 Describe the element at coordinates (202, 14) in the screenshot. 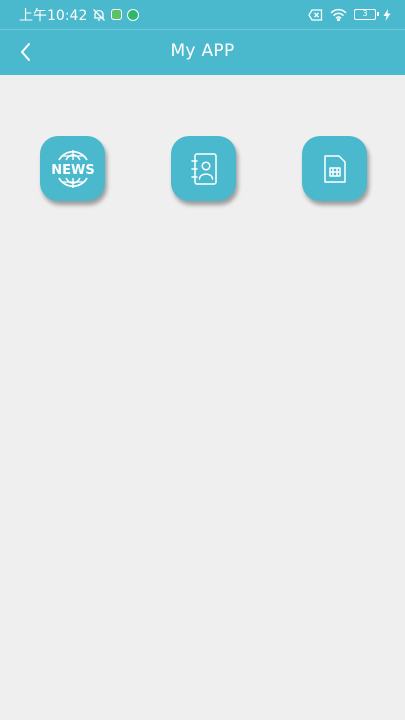

I see `status-bar: 上午10:42 3` at that location.